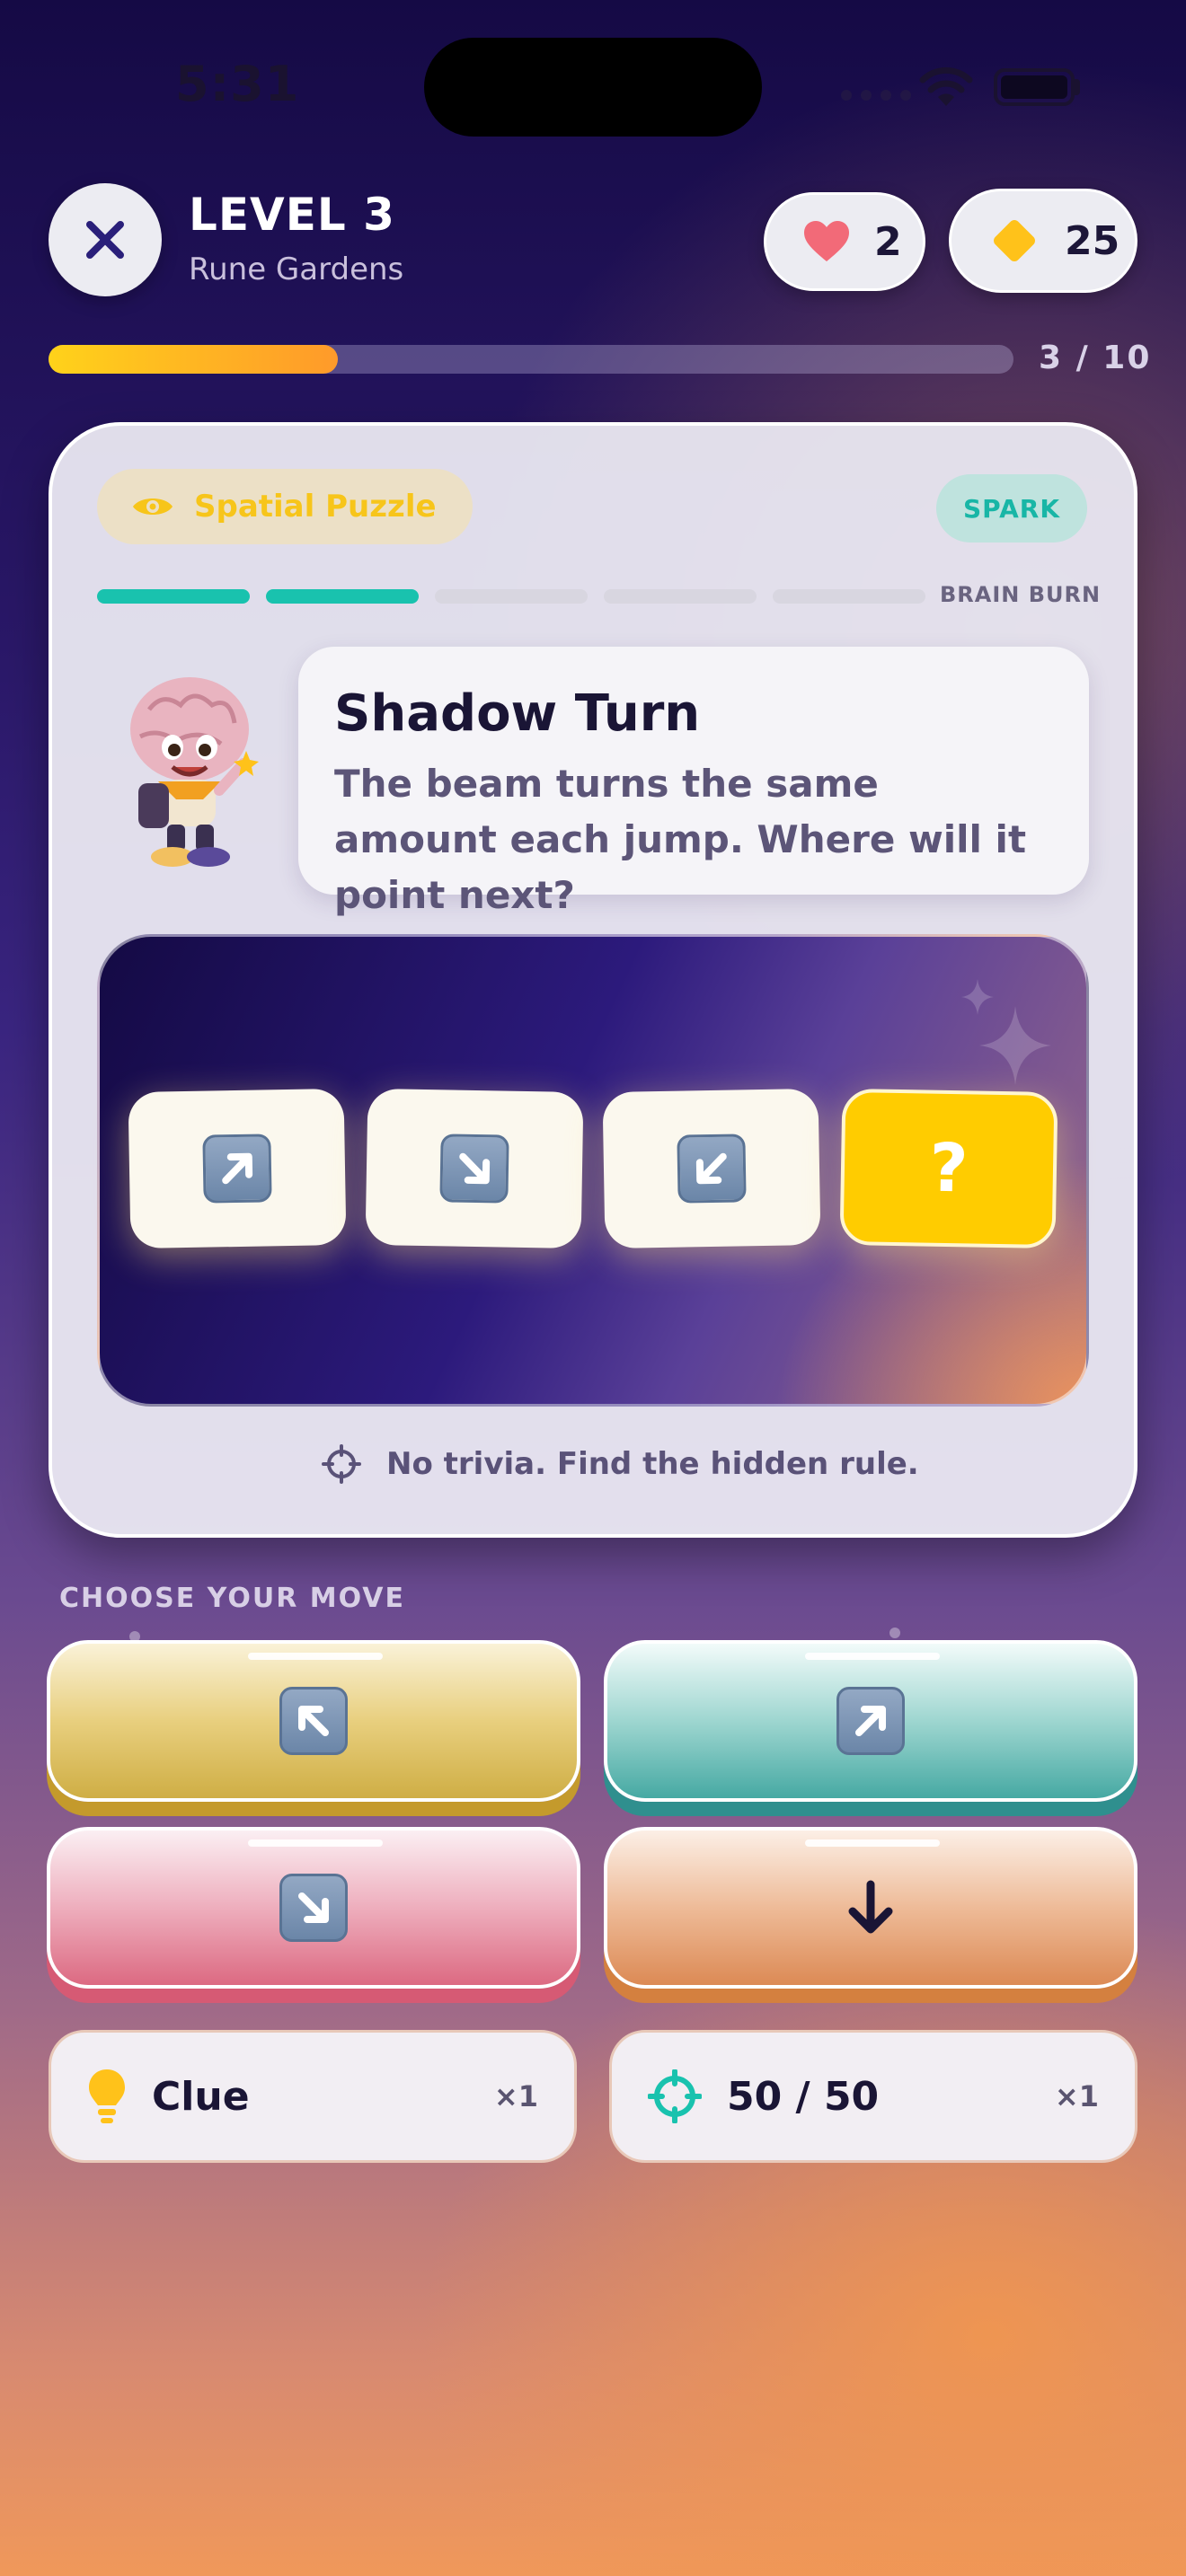  Describe the element at coordinates (1092, 240) in the screenshot. I see `gems-count: 25` at that location.